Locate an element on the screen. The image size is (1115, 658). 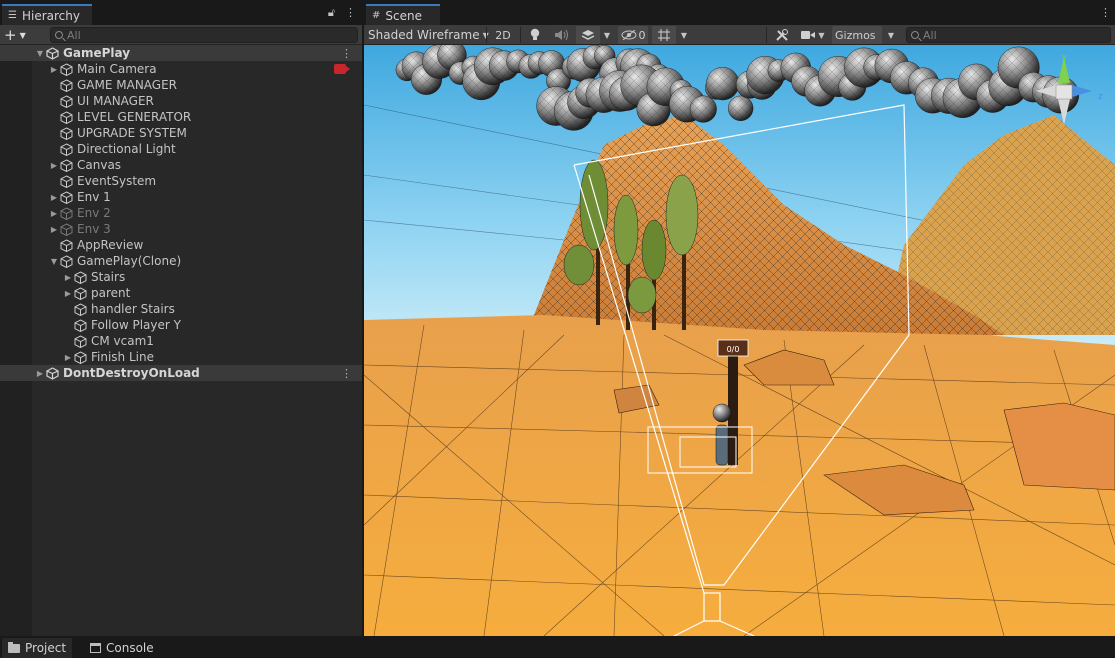
hierarchy-row-label: Canvas is located at coordinates (99, 165).